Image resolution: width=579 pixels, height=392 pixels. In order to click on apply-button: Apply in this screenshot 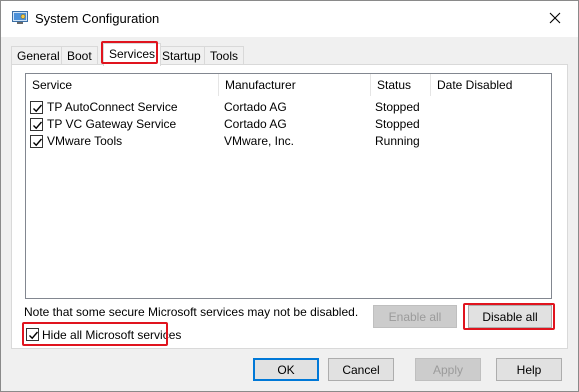, I will do `click(448, 369)`.